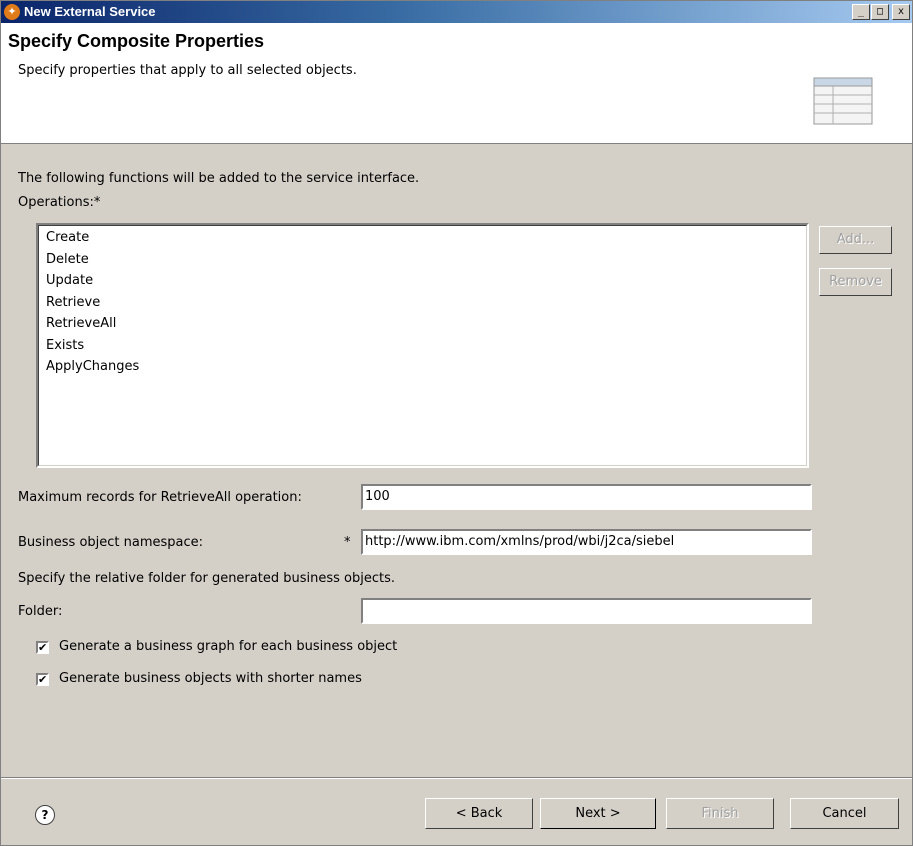 This screenshot has width=913, height=846. I want to click on business-graph-checkbox: ✔, so click(42, 647).